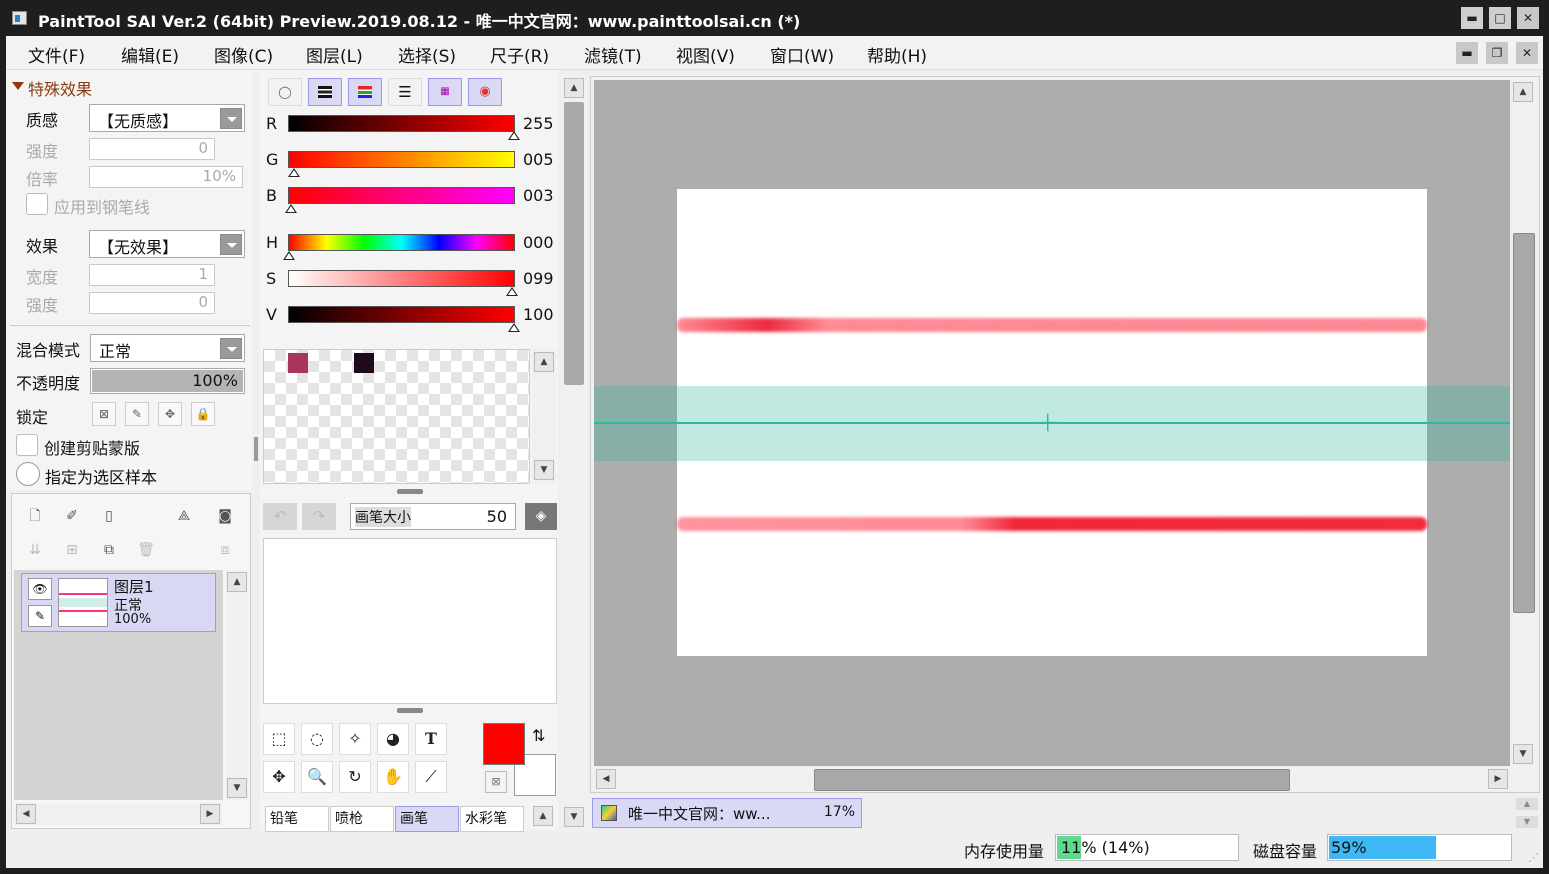 The width and height of the screenshot is (1549, 874). Describe the element at coordinates (401, 242) in the screenshot. I see `h-slider` at that location.